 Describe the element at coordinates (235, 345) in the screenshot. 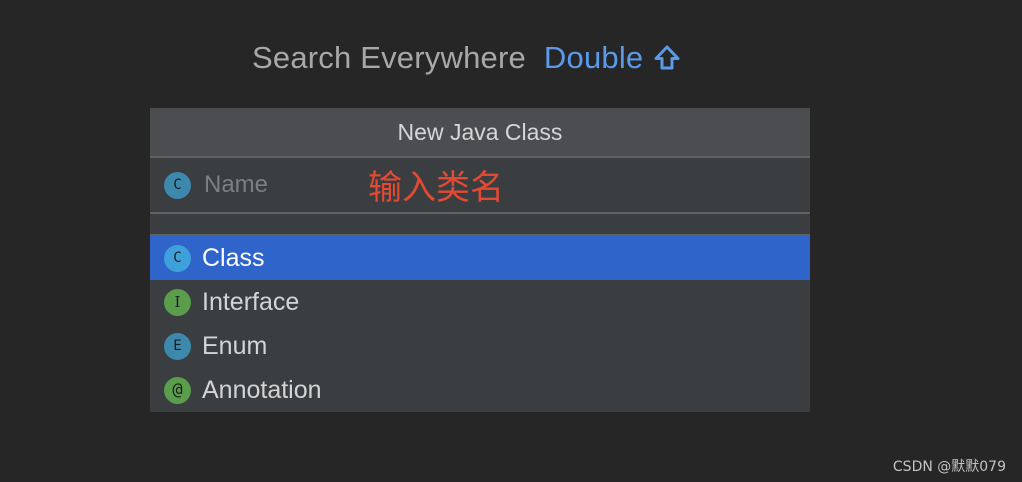

I see `kind-label: Enum` at that location.